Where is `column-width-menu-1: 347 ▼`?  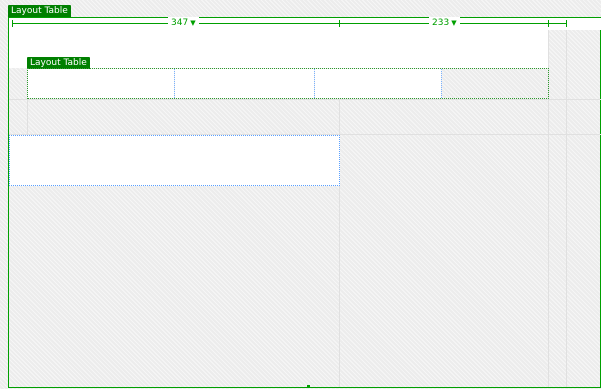 column-width-menu-1: 347 ▼ is located at coordinates (183, 23).